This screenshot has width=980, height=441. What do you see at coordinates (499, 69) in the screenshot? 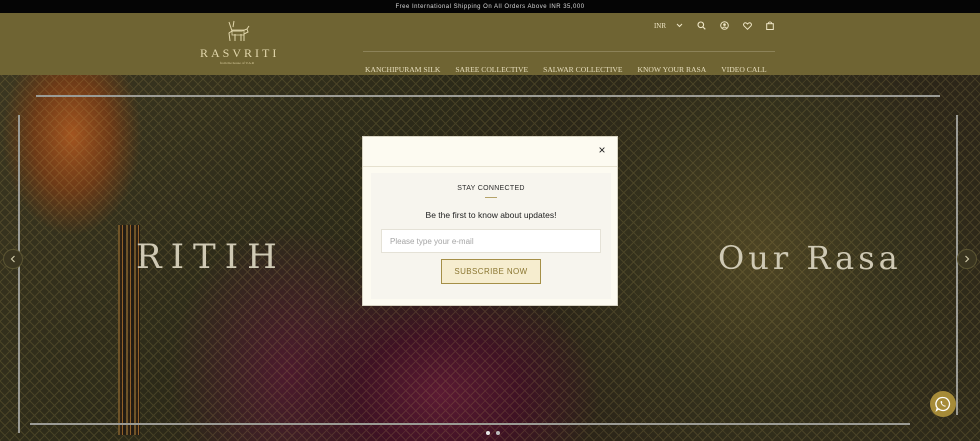
I see `nav-item-saree-collective: SAREE COLLECTIVE` at bounding box center [499, 69].